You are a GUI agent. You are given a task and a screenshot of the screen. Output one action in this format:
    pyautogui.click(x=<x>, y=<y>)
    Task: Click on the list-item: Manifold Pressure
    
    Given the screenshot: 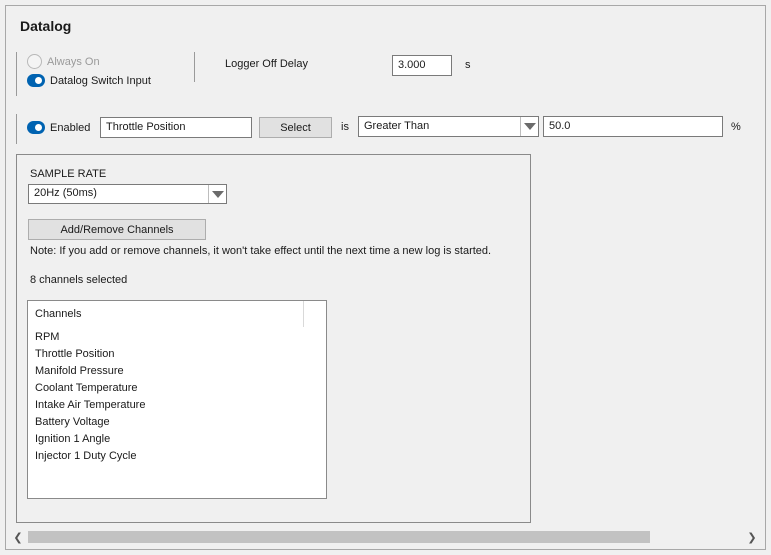 What is the action you would take?
    pyautogui.click(x=177, y=371)
    